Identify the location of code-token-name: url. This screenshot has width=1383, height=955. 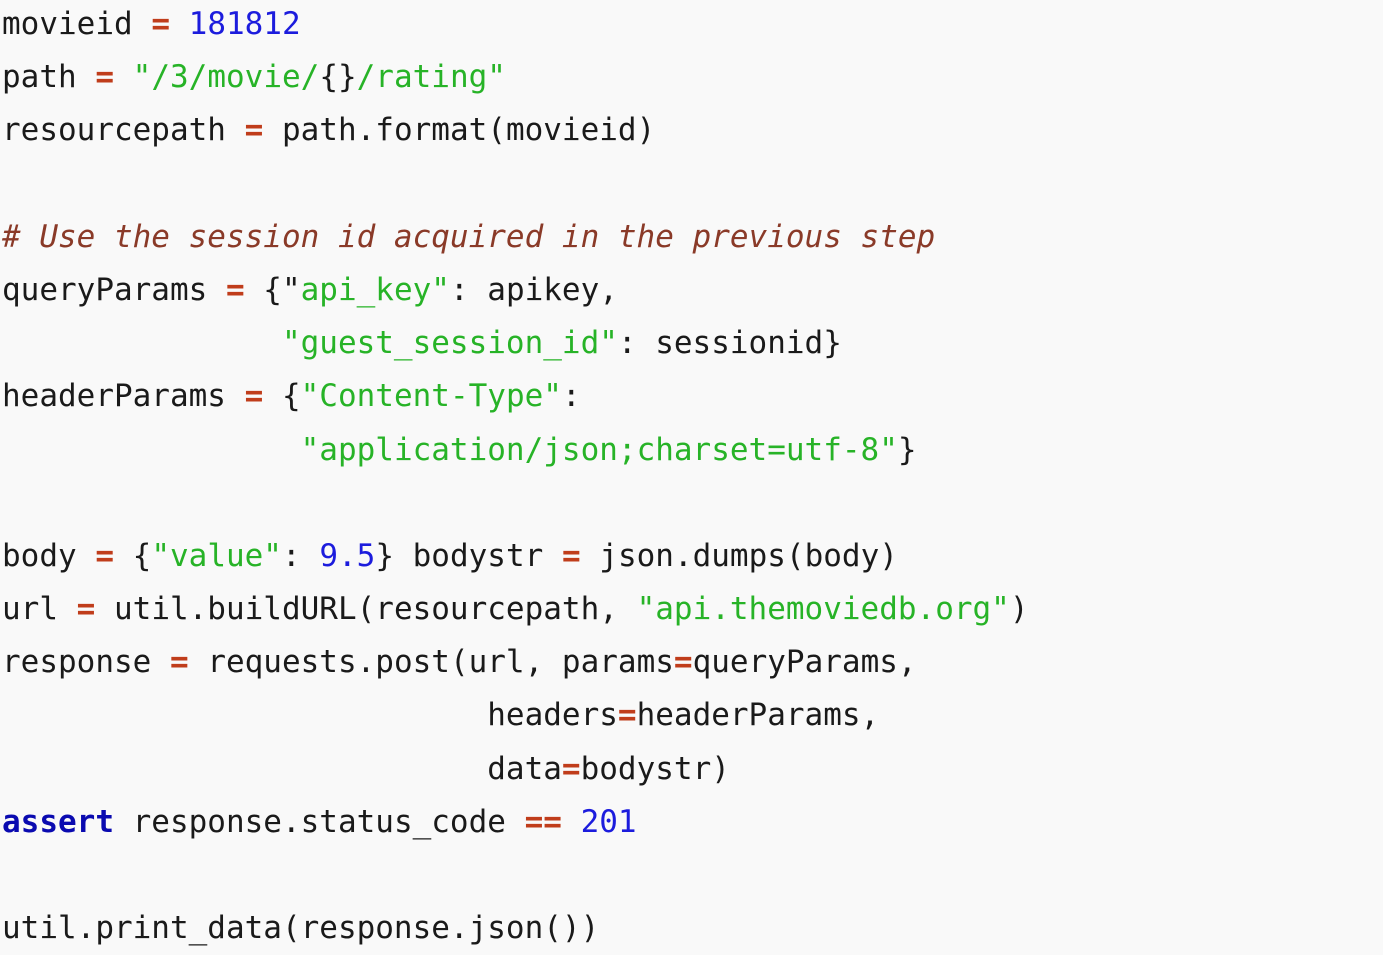
(39, 609).